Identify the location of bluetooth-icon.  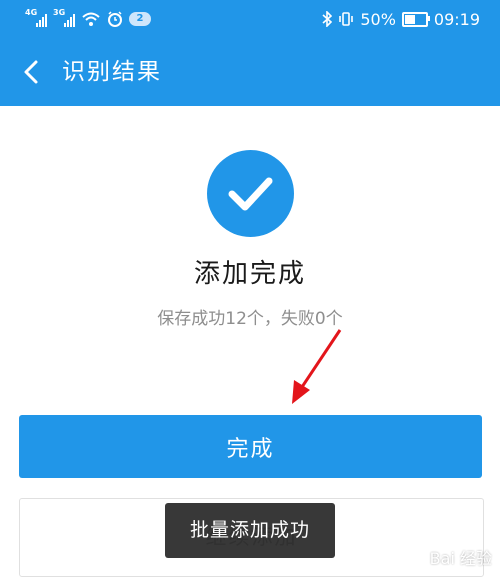
(327, 19).